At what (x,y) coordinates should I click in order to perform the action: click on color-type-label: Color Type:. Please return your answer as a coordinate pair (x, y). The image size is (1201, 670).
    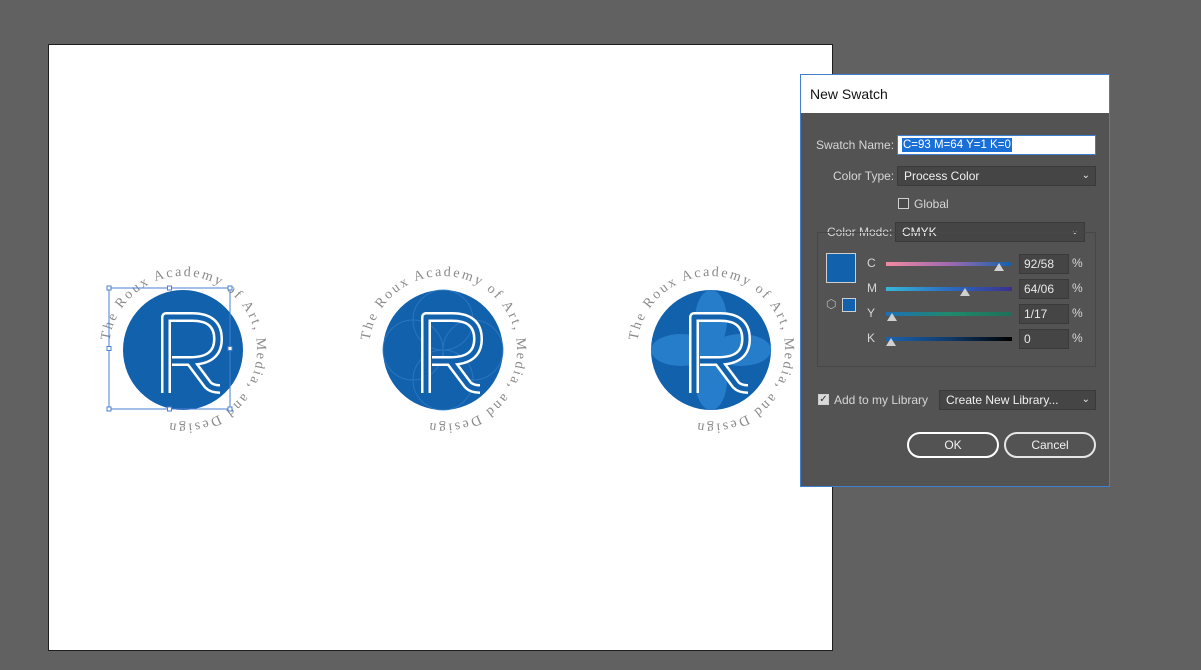
    Looking at the image, I should click on (864, 176).